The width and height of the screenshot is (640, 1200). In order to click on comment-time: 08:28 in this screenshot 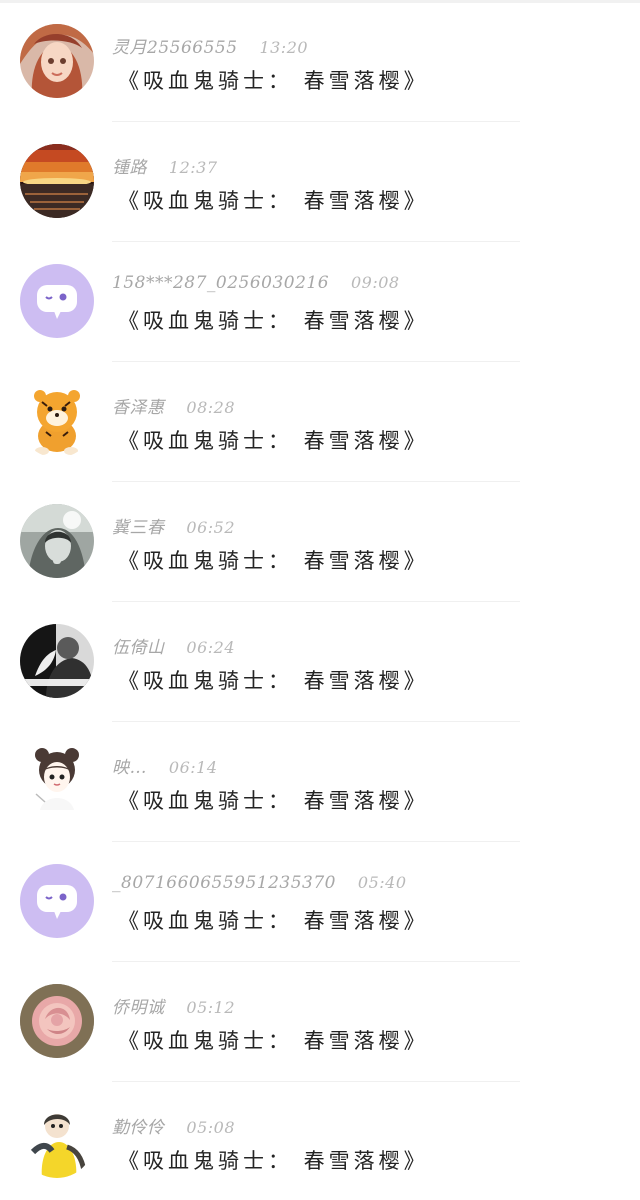, I will do `click(211, 407)`.